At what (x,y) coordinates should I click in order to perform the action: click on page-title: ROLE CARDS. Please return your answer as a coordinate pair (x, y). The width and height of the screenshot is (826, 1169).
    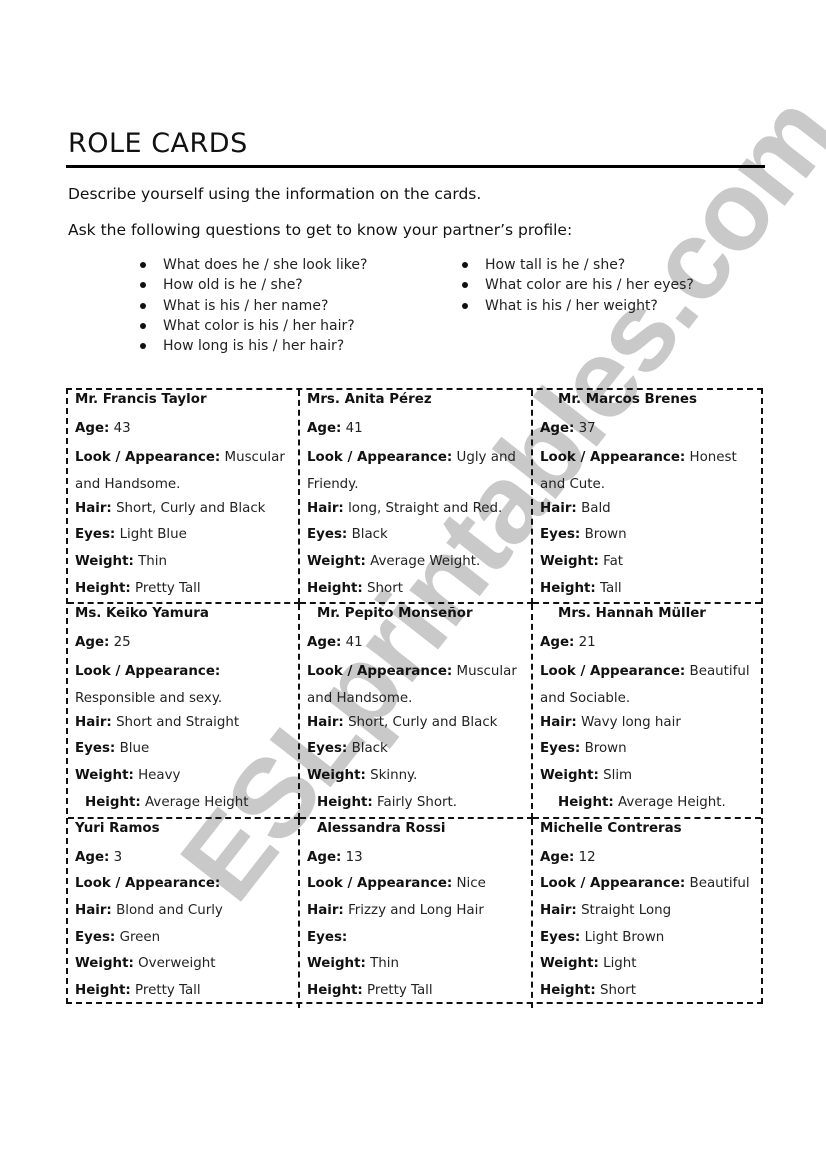
    Looking at the image, I should click on (158, 143).